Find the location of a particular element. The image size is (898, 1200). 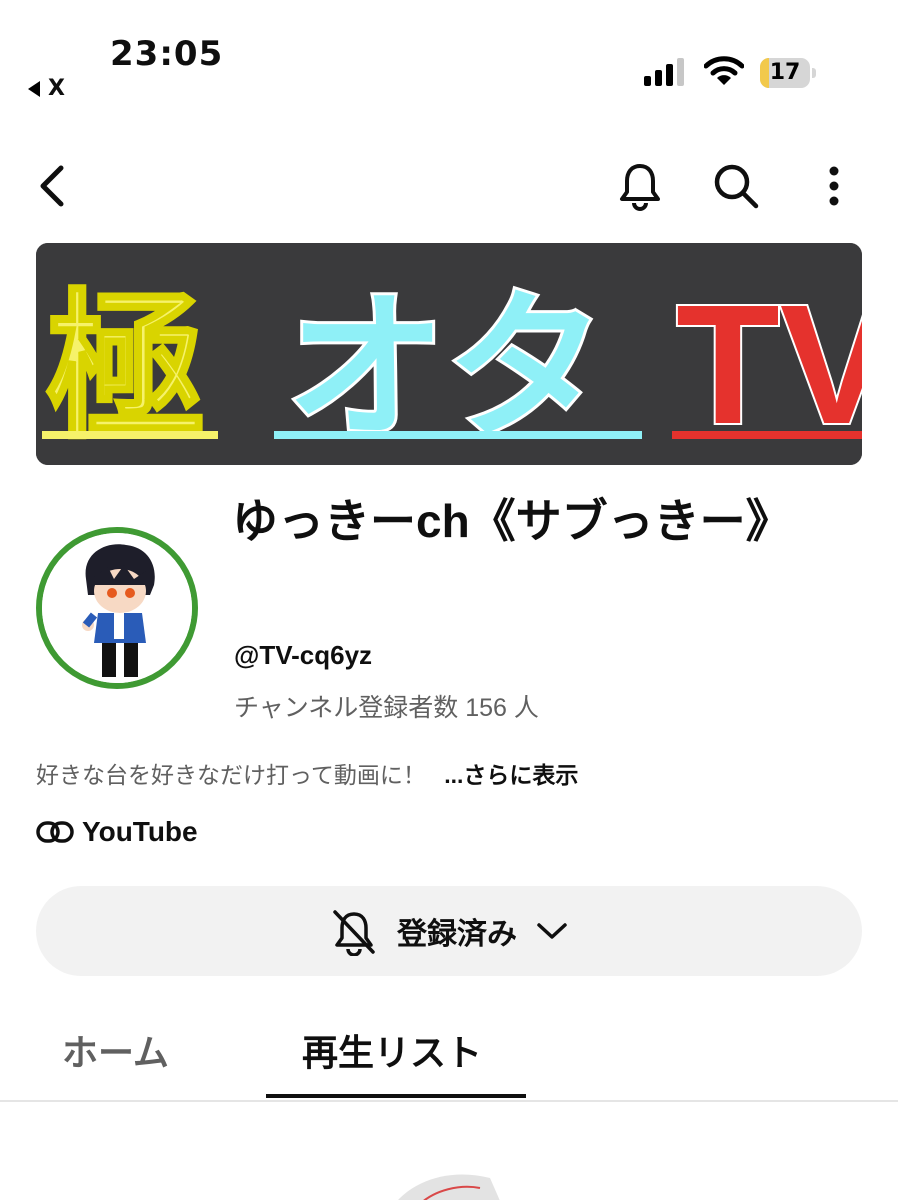

chevron-left-icon is located at coordinates (52, 186).